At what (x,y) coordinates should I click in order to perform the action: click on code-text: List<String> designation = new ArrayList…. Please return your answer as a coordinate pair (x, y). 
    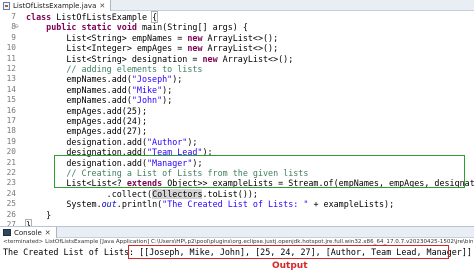
    Looking at the image, I should click on (160, 58).